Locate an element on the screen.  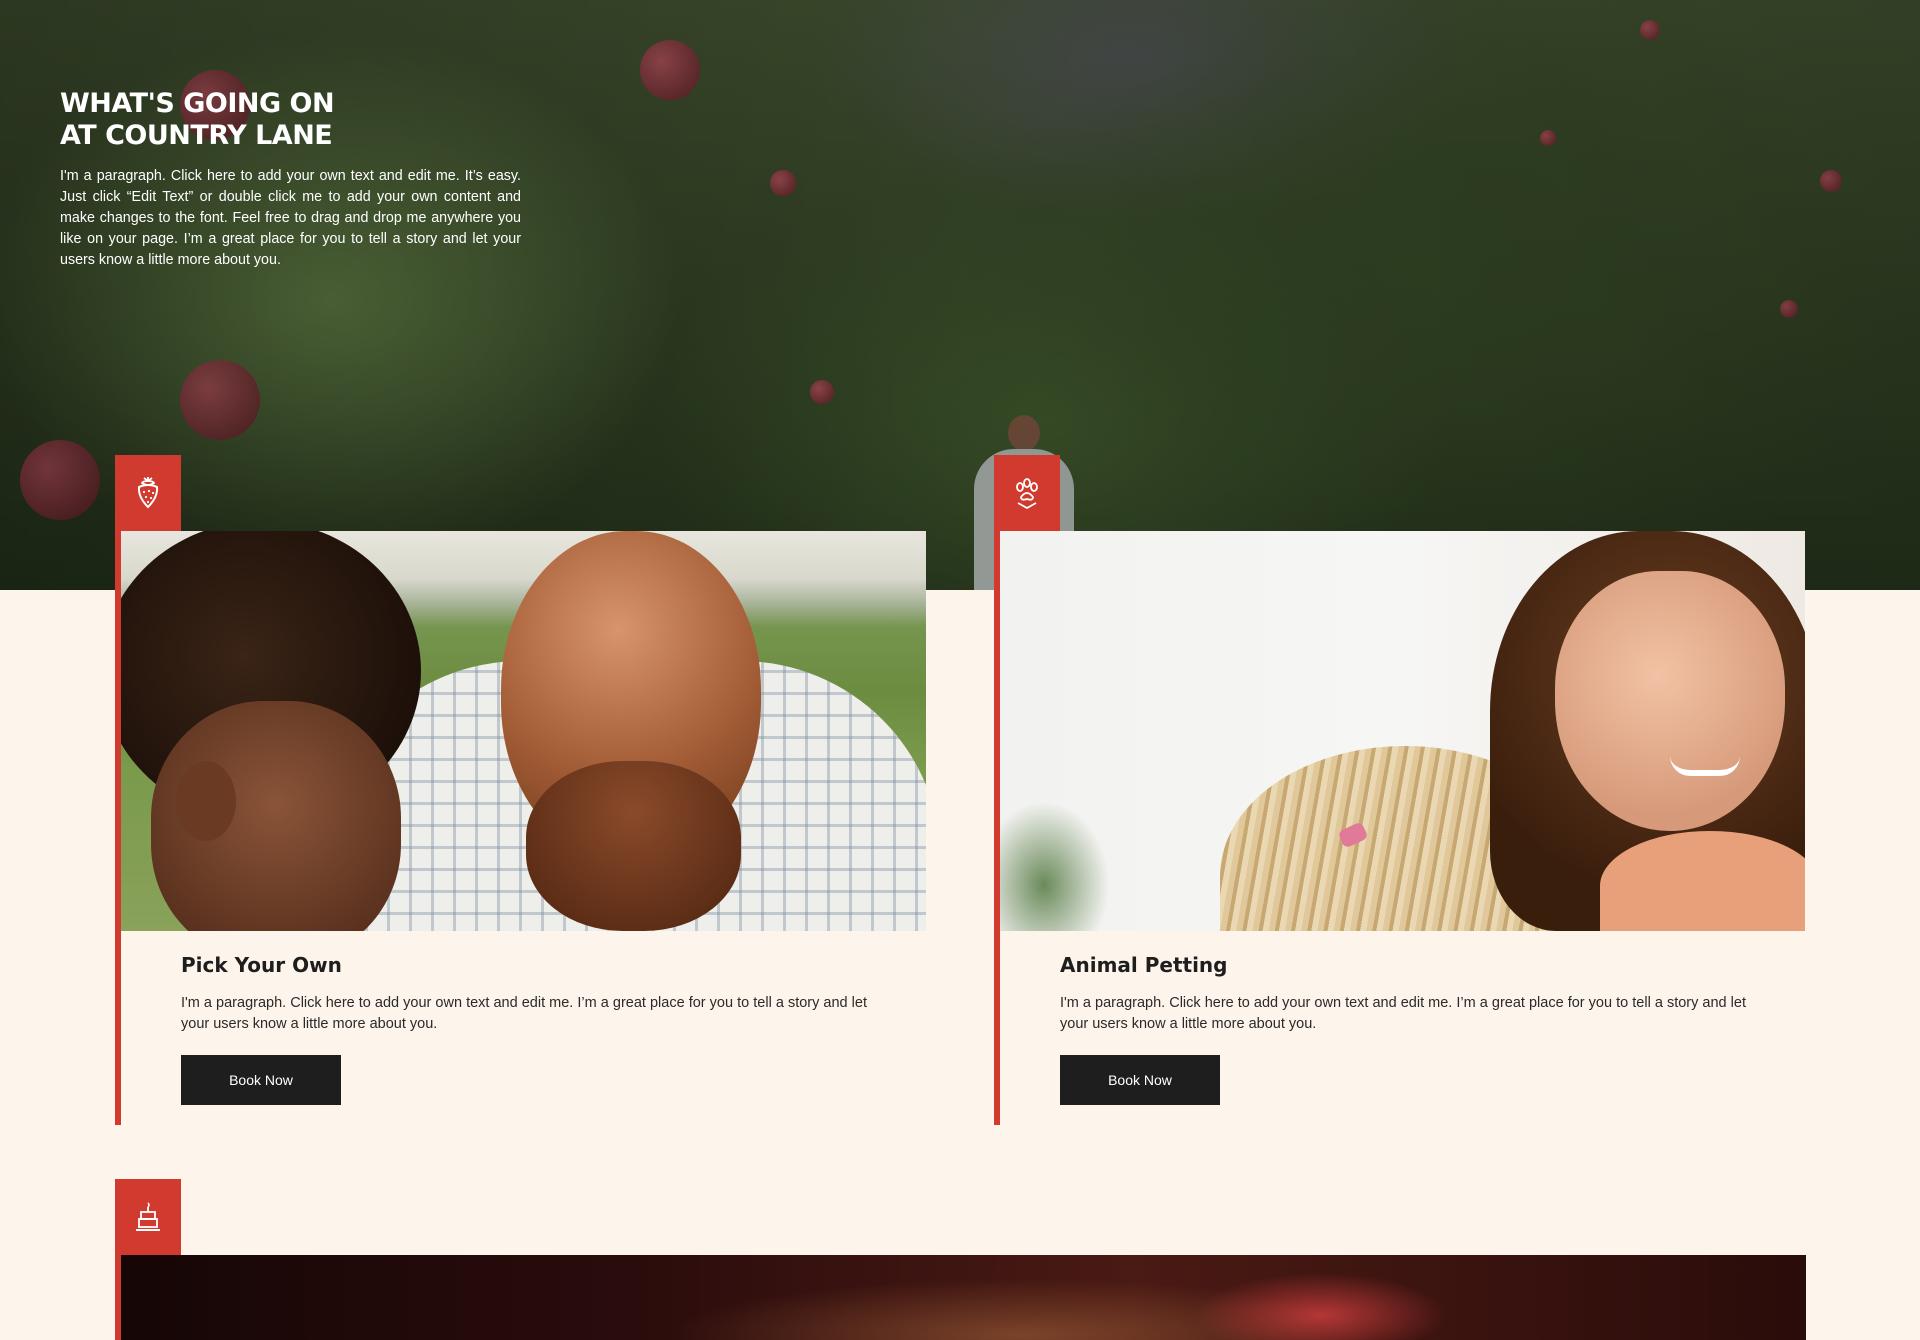
card-title: Pick Your Own is located at coordinates (261, 965).